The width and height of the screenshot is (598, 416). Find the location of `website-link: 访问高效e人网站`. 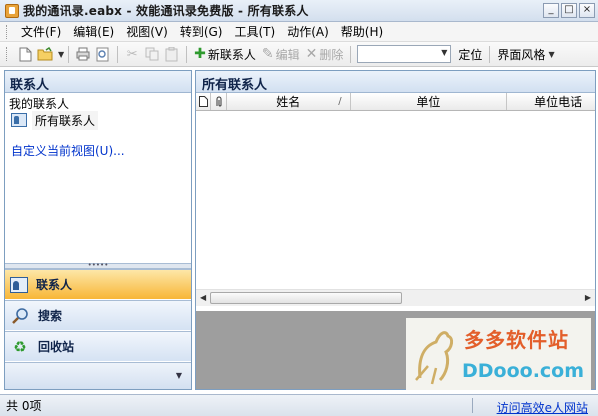

website-link: 访问高效e人网站 is located at coordinates (542, 407).